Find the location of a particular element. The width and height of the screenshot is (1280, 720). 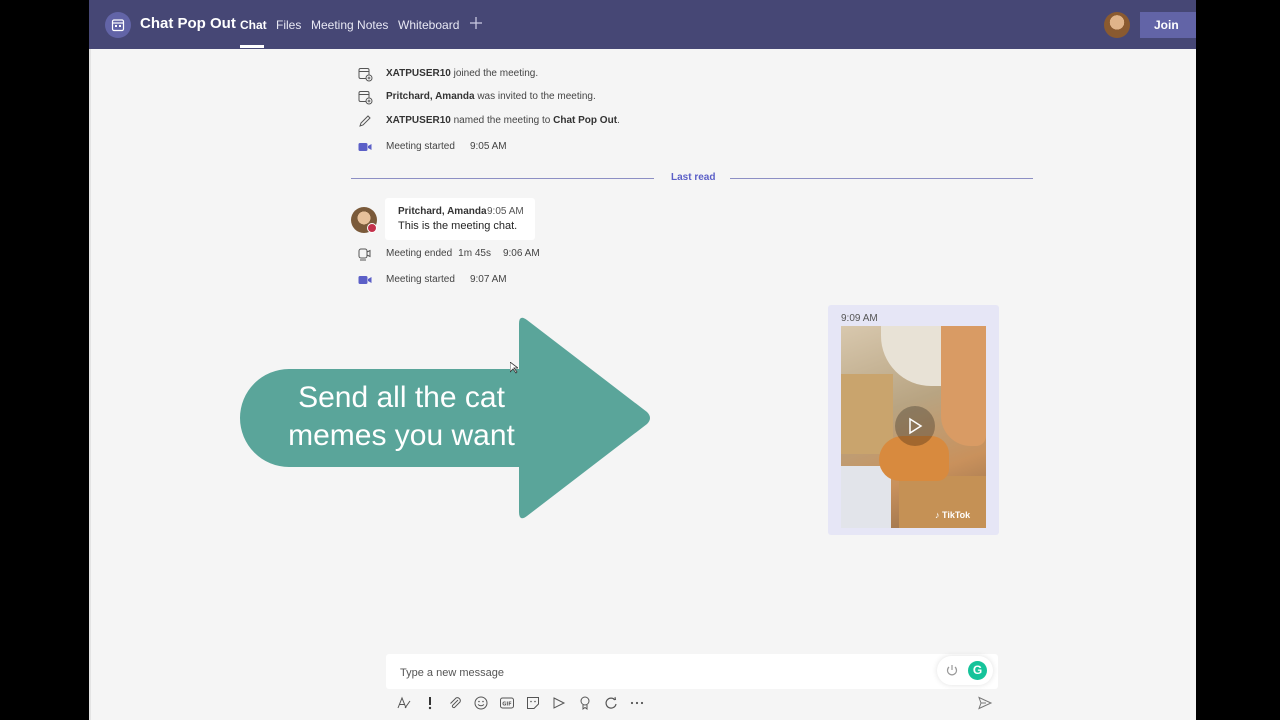

event-text: XATPUSER10 joined the meeting. is located at coordinates (462, 73).